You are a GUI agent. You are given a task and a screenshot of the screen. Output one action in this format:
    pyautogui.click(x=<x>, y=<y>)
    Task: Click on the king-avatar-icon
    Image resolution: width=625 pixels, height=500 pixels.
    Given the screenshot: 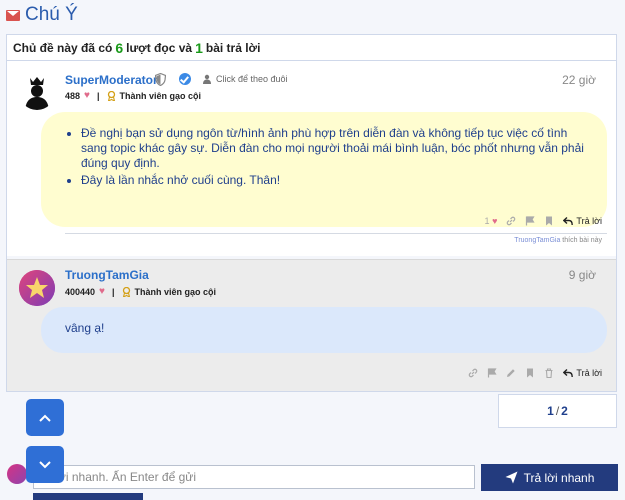 What is the action you would take?
    pyautogui.click(x=37, y=92)
    